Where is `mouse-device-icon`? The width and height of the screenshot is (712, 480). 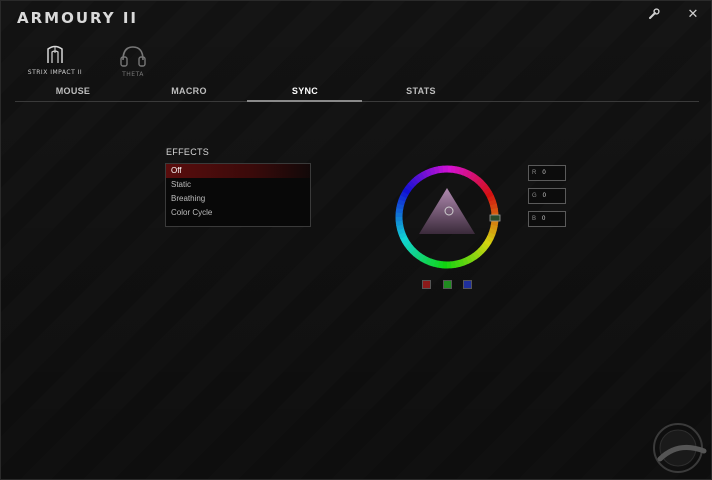
mouse-device-icon is located at coordinates (55, 54).